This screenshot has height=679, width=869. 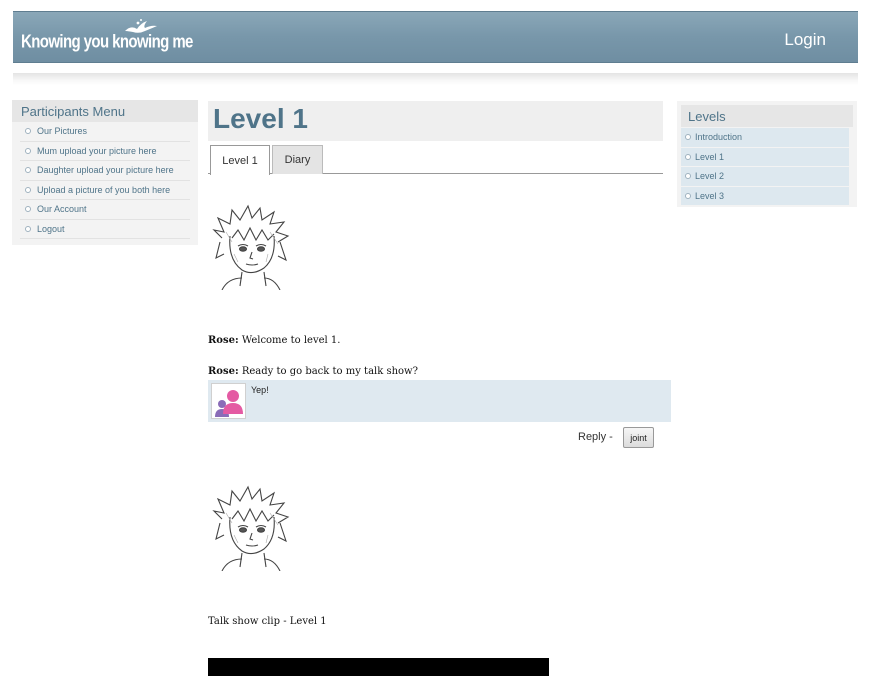 What do you see at coordinates (435, 79) in the screenshot?
I see `header-shadow-divider` at bounding box center [435, 79].